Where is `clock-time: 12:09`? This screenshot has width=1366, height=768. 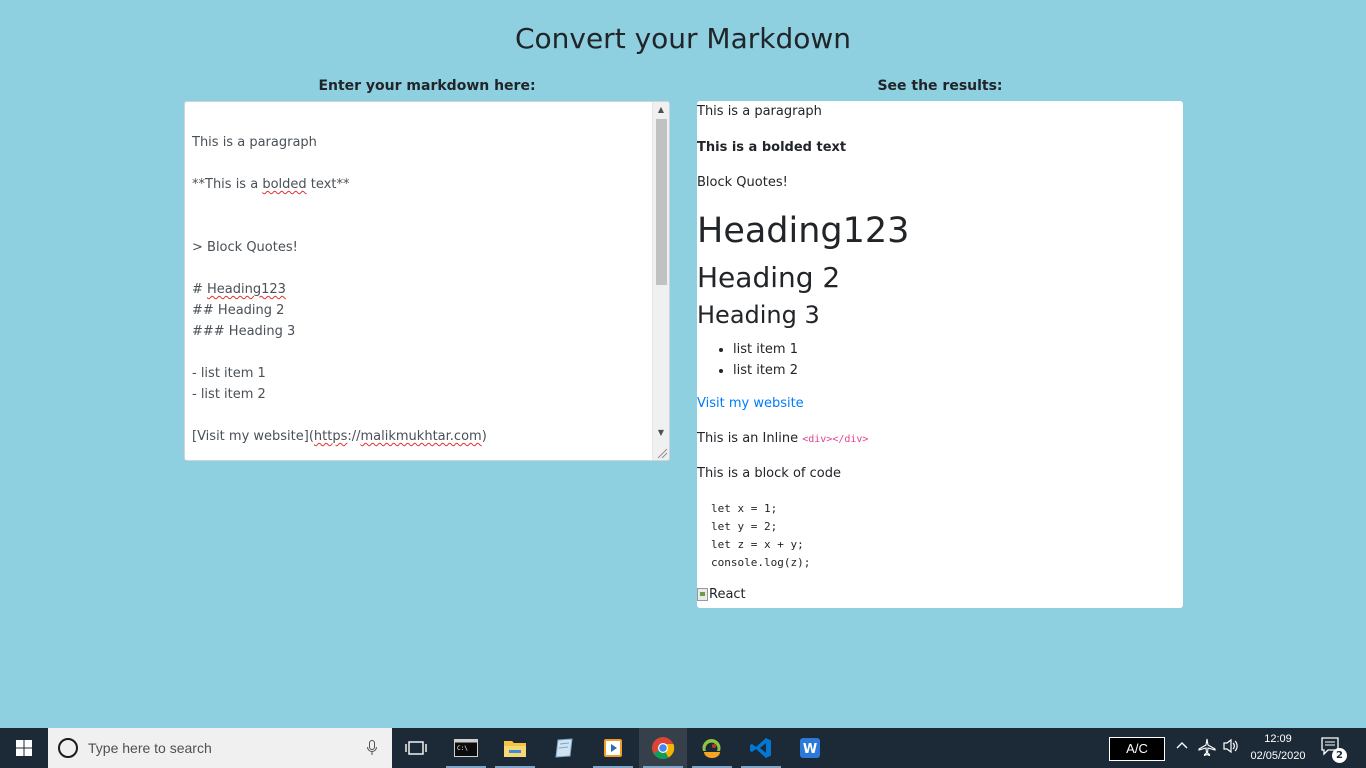
clock-time: 12:09 is located at coordinates (1278, 739).